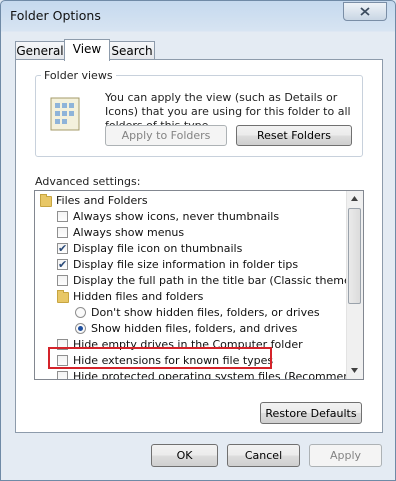 This screenshot has width=396, height=481. I want to click on tree-item-label: Always show menus, so click(129, 232).